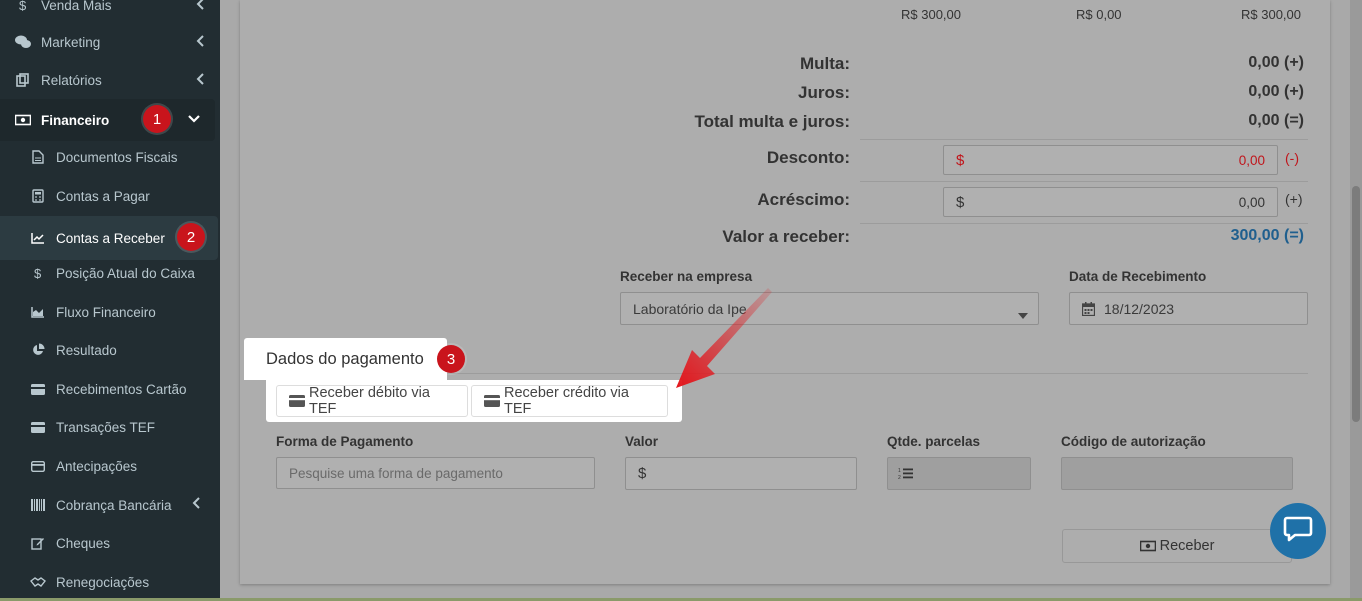  What do you see at coordinates (1271, 14) in the screenshot?
I see `total-open: R$ 300,00` at bounding box center [1271, 14].